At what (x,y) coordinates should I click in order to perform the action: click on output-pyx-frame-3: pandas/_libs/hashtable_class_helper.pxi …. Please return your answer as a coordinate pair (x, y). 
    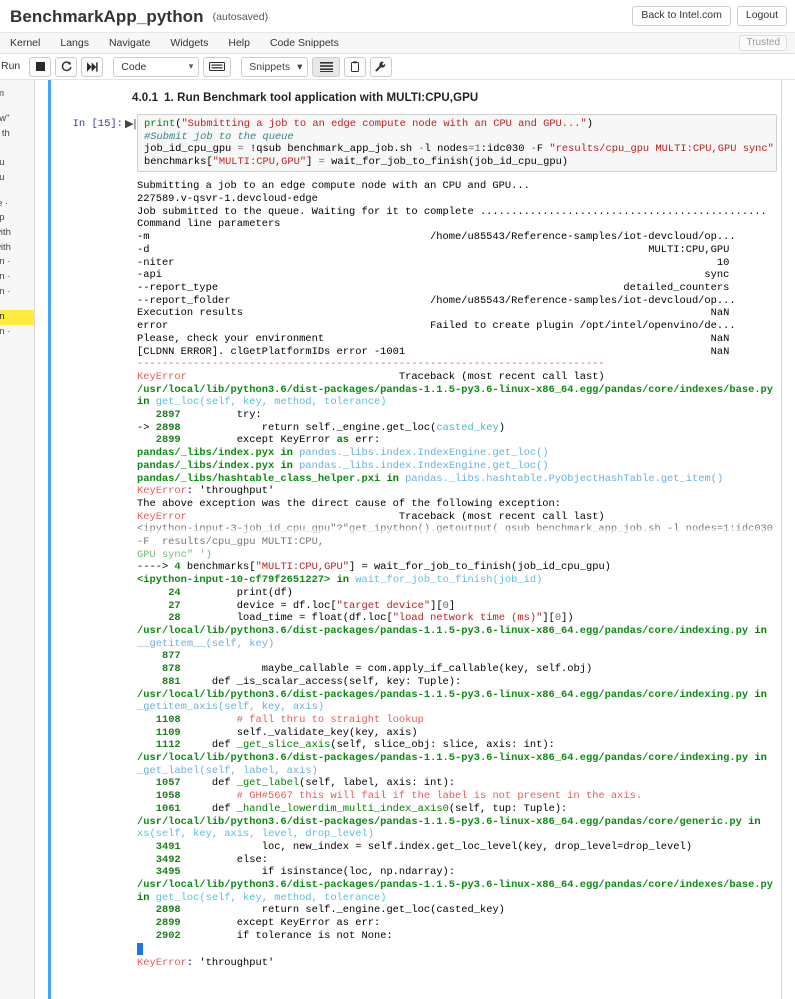
    Looking at the image, I should click on (430, 478).